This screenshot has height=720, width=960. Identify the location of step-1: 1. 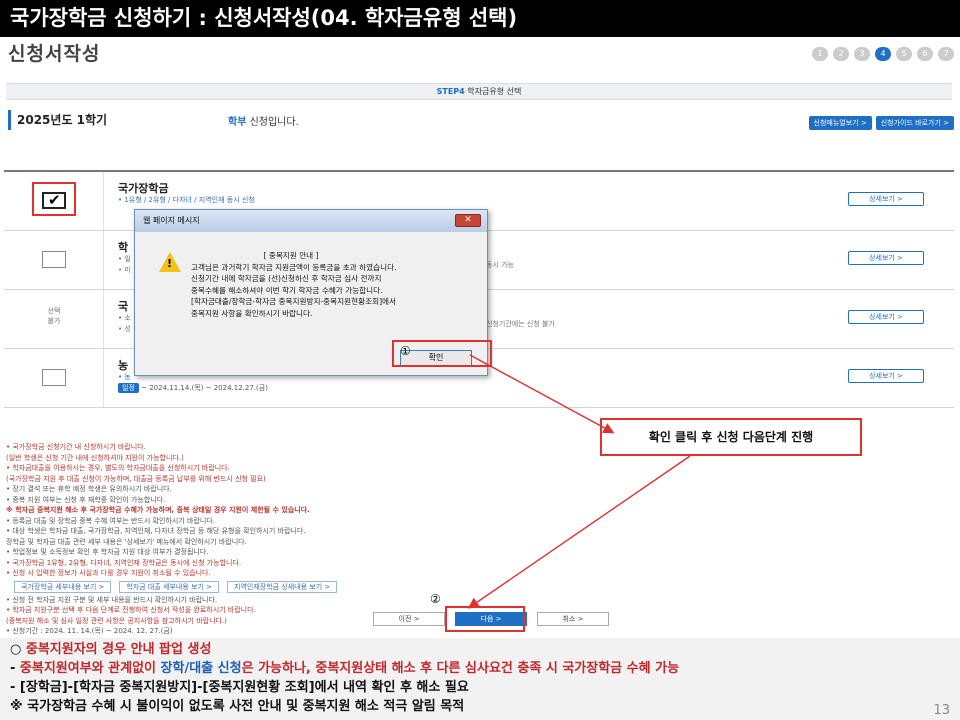
(820, 54).